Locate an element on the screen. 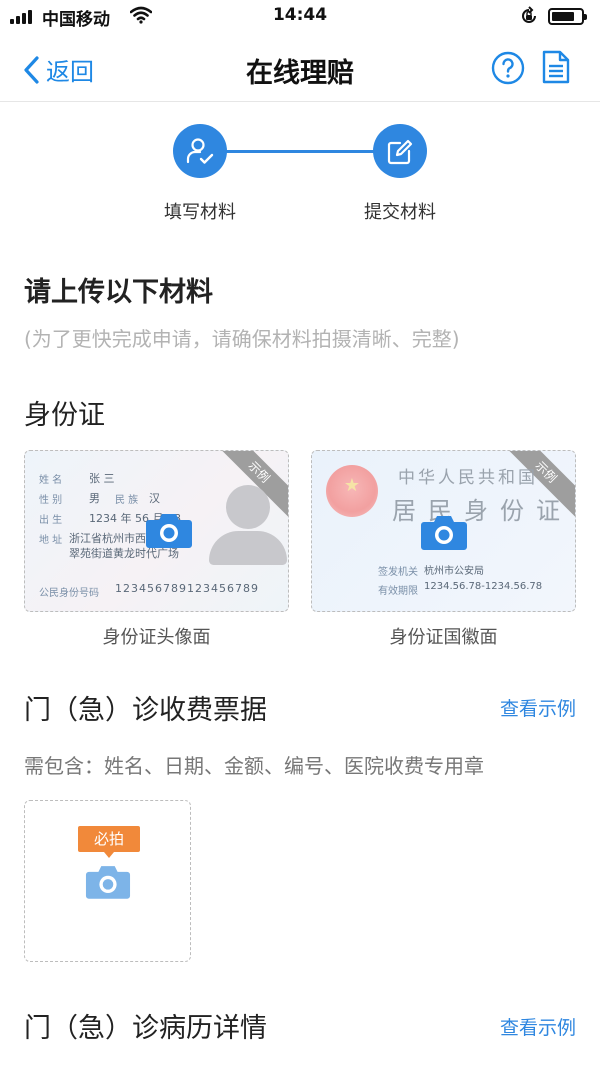 The width and height of the screenshot is (600, 1067). id-number-value: 123456789123456789 is located at coordinates (187, 588).